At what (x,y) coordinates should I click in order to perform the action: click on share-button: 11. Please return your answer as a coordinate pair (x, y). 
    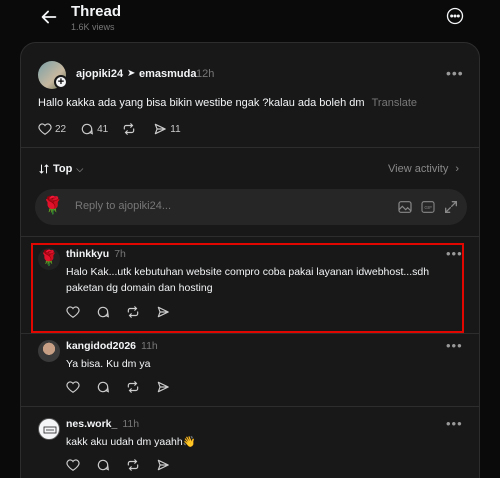
    Looking at the image, I should click on (167, 129).